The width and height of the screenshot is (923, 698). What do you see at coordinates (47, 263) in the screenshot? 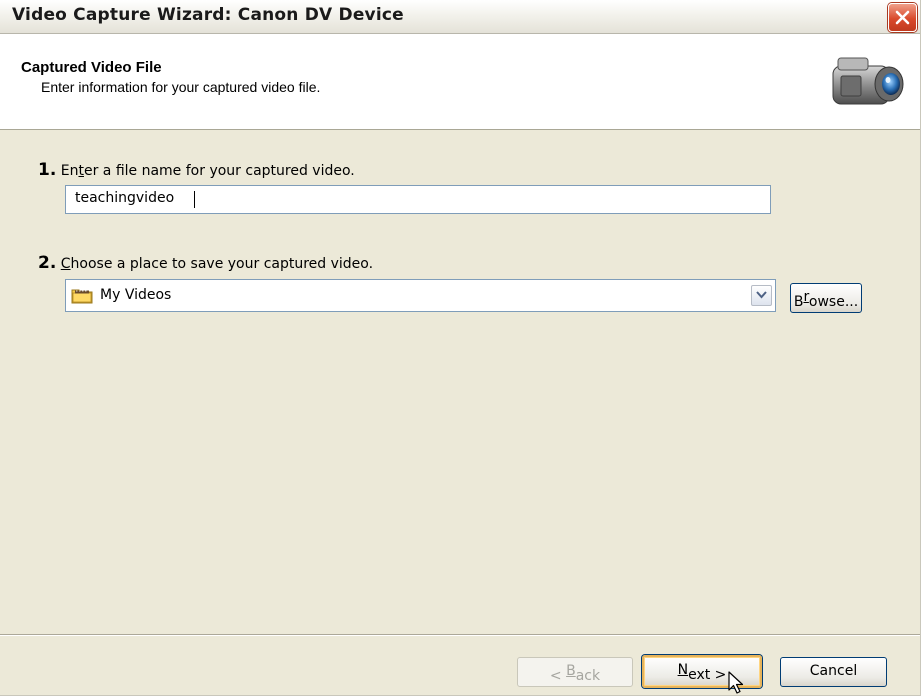
I see `step-number: 2.` at bounding box center [47, 263].